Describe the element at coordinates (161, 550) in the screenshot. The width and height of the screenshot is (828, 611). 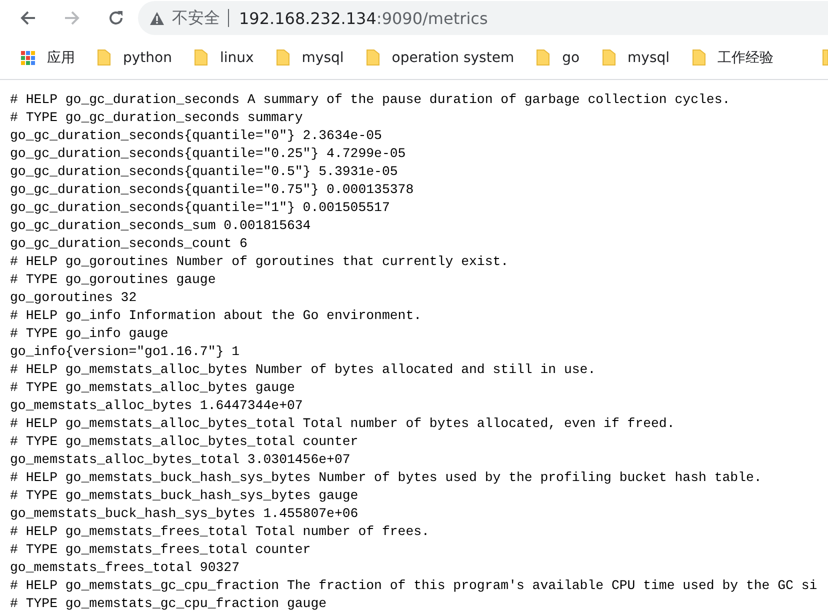
I see `metrics-line: # TYPE go_memstats_frees_total counter` at that location.